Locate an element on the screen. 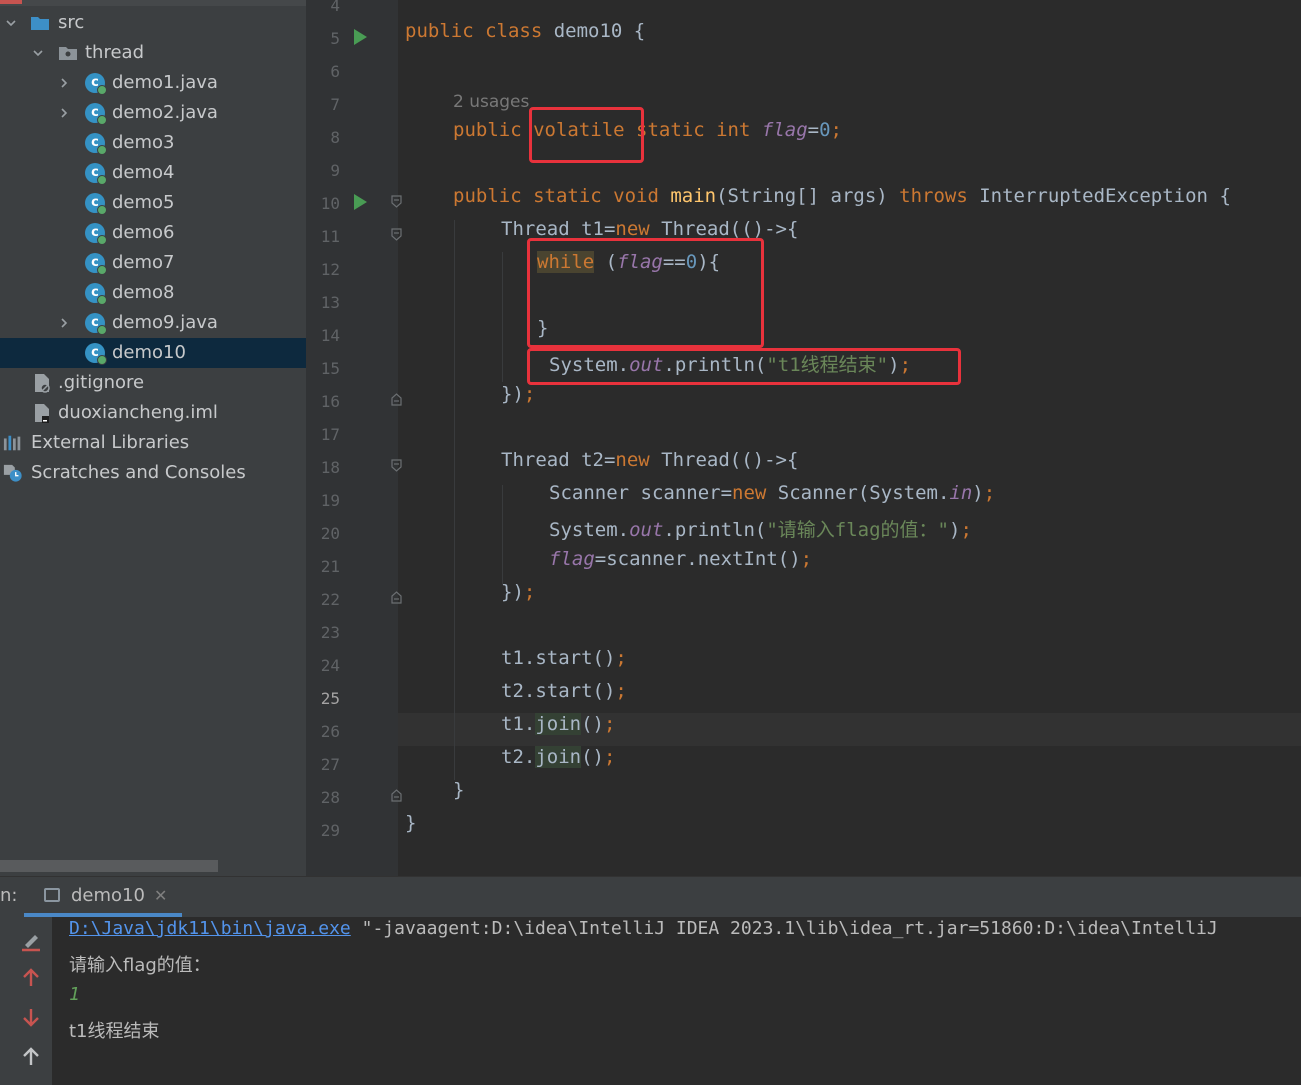 This screenshot has height=1085, width=1301. code-line-5: public class demo10 { is located at coordinates (525, 31).